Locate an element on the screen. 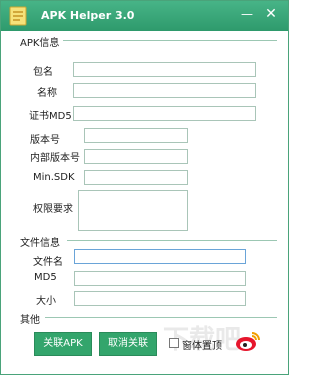  file-group-divider is located at coordinates (172, 240).